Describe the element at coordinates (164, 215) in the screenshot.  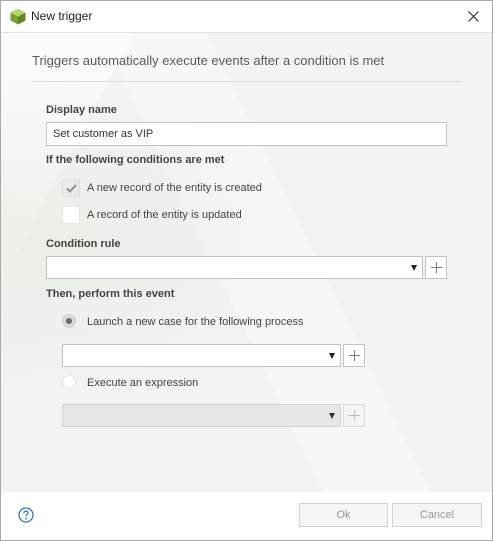
I see `updated-checkbox-label: A record of the entity is updated` at that location.